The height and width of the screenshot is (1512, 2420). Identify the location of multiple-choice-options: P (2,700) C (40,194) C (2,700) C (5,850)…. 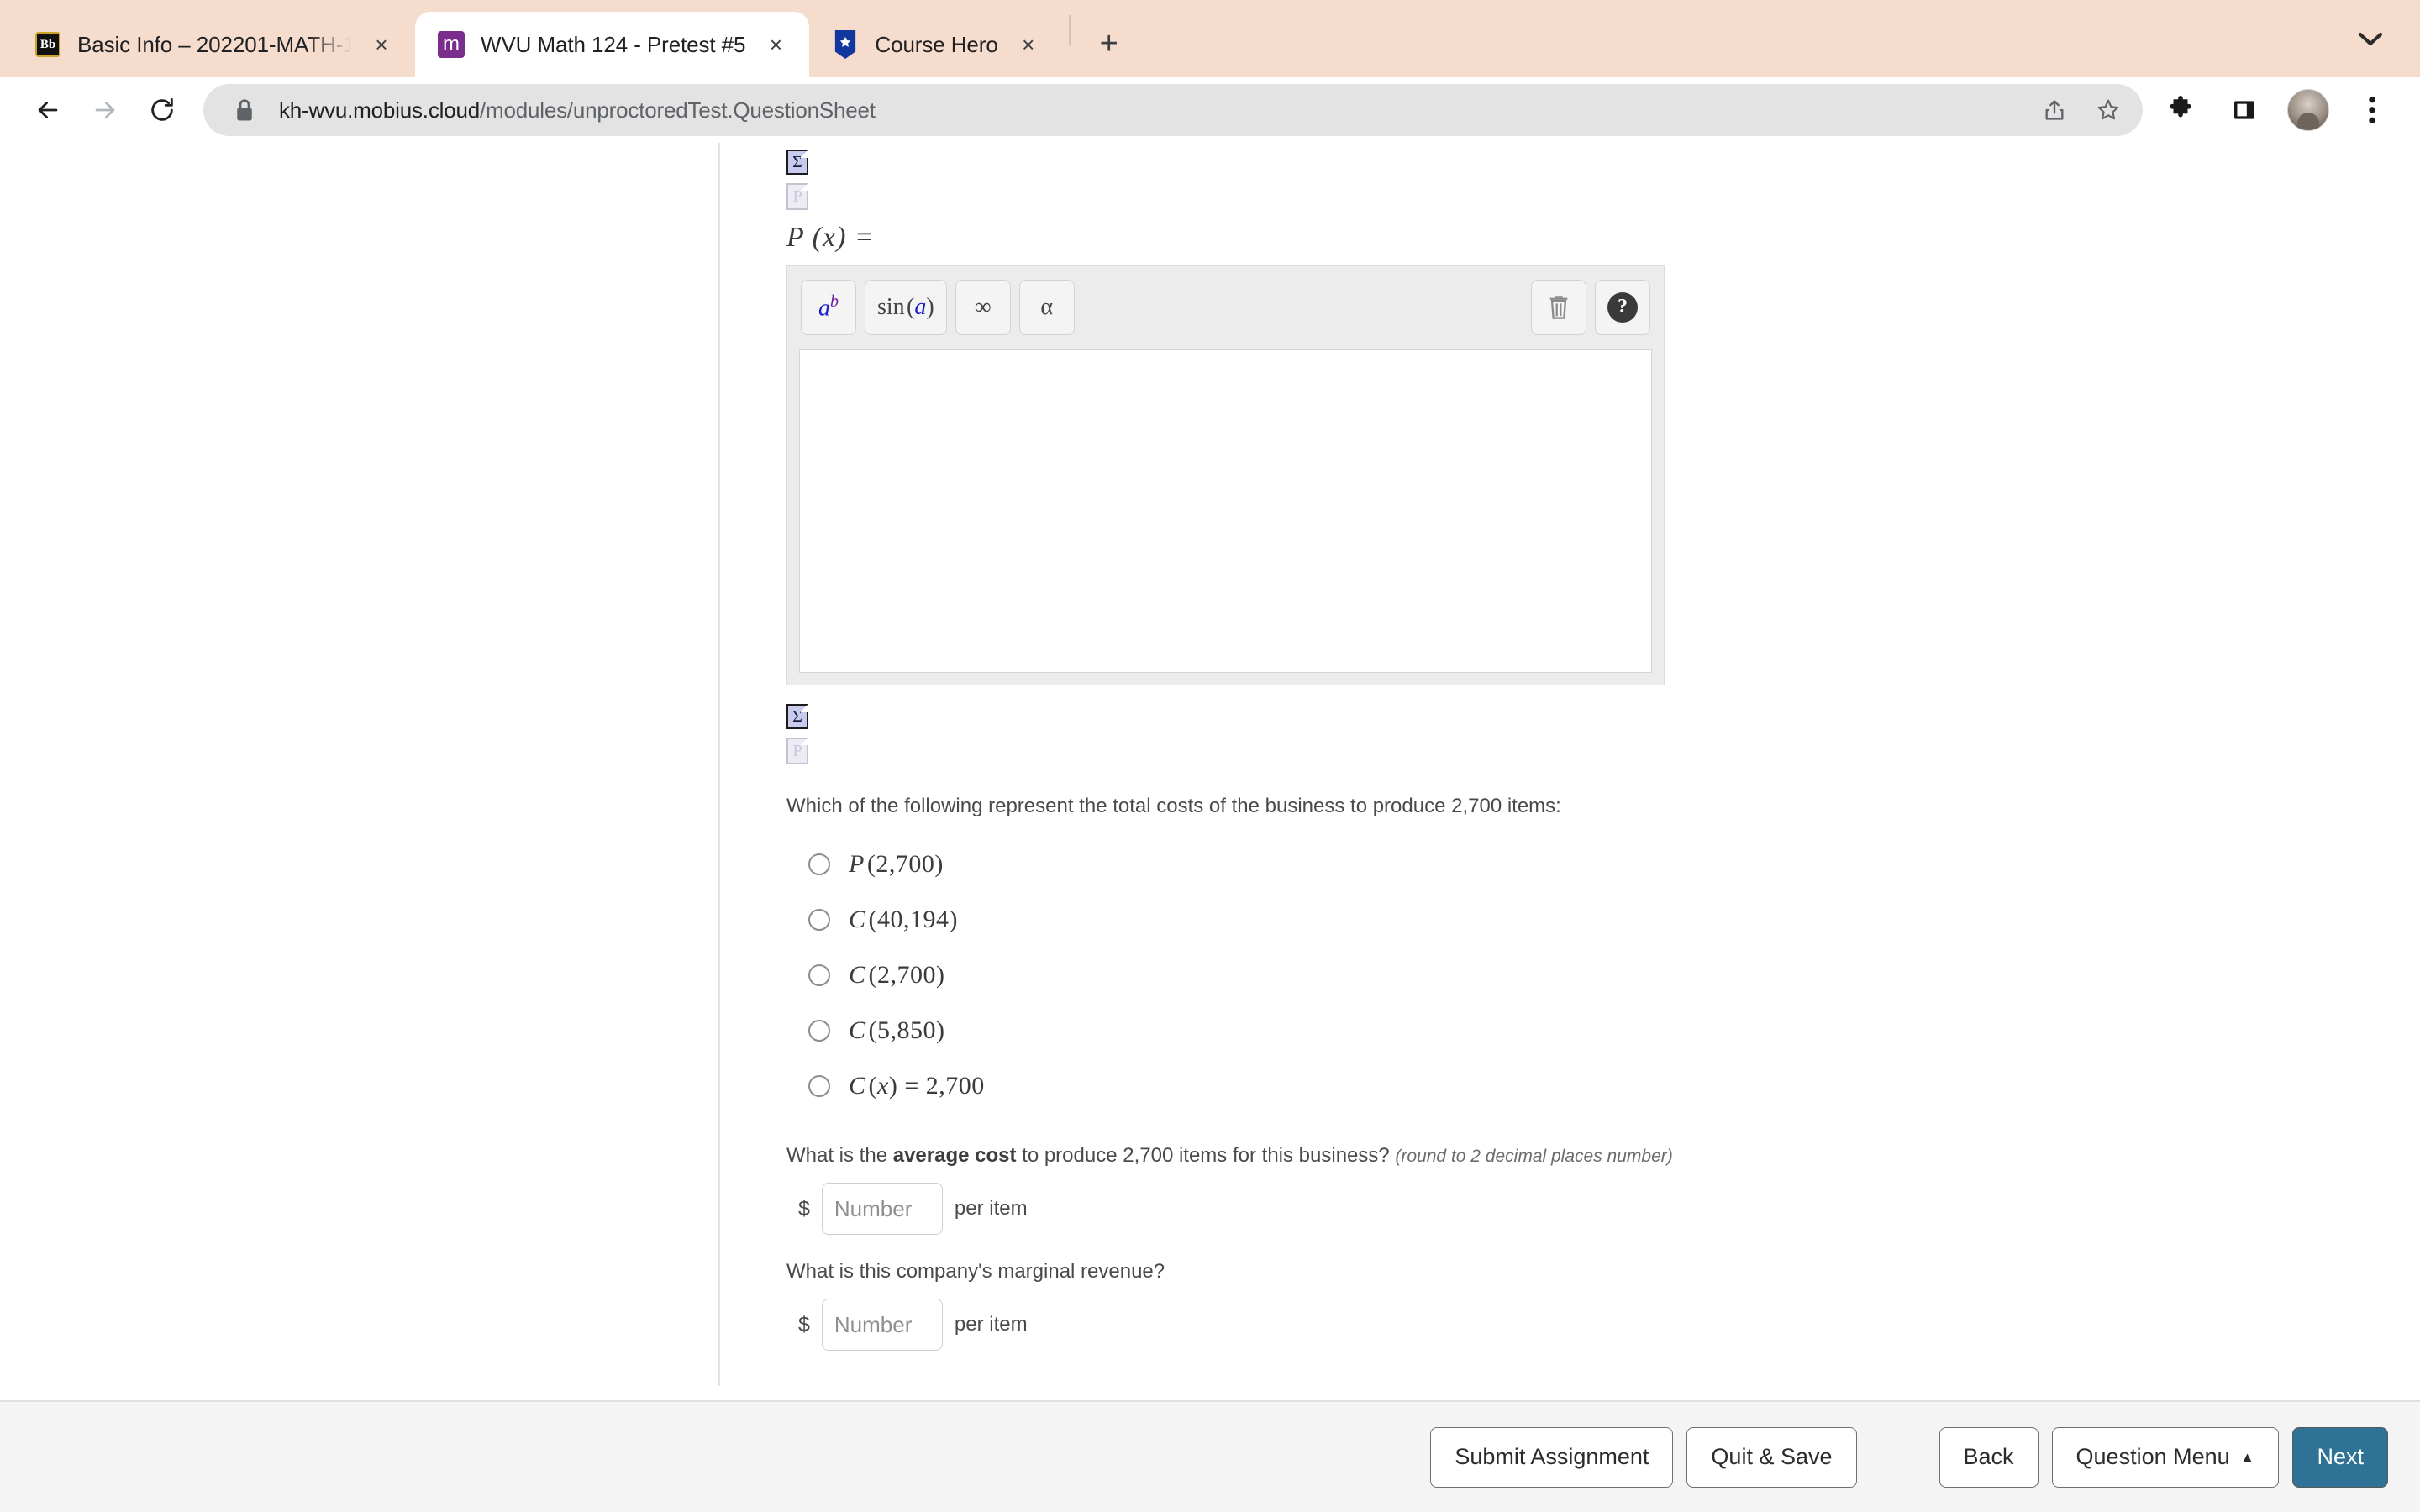
(1595, 975).